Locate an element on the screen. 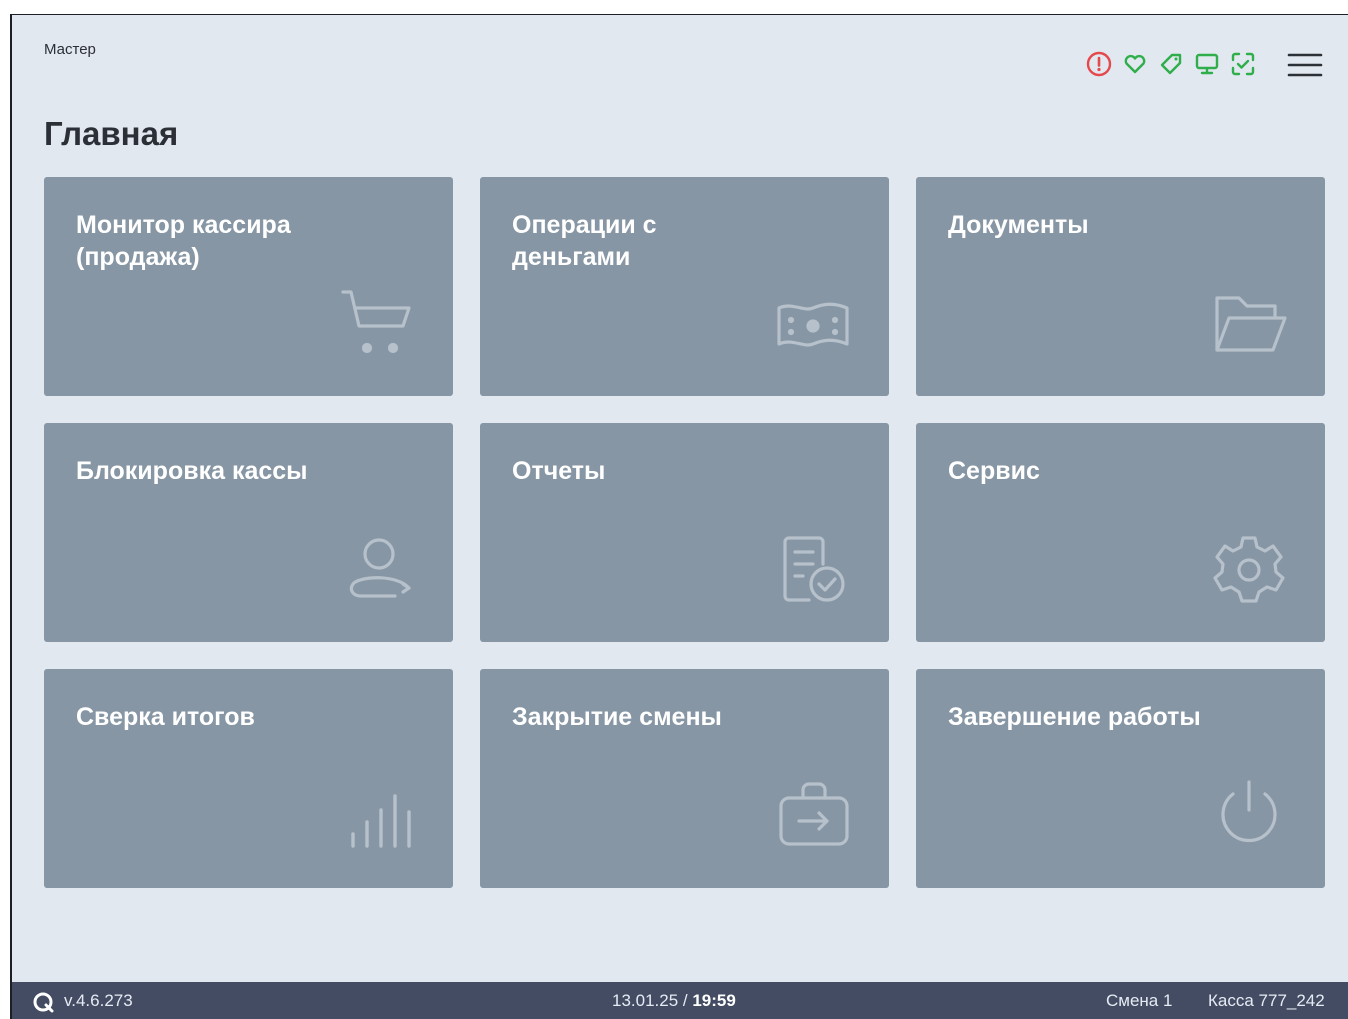 This screenshot has height=1019, width=1348. user-role: Мастер is located at coordinates (70, 49).